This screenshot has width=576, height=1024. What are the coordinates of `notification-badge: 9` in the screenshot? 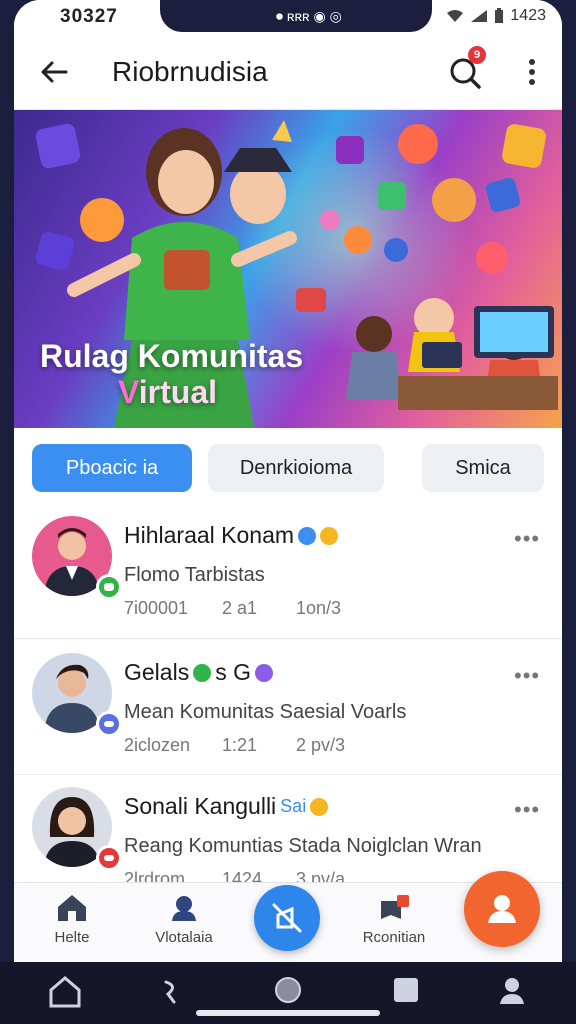 It's located at (477, 55).